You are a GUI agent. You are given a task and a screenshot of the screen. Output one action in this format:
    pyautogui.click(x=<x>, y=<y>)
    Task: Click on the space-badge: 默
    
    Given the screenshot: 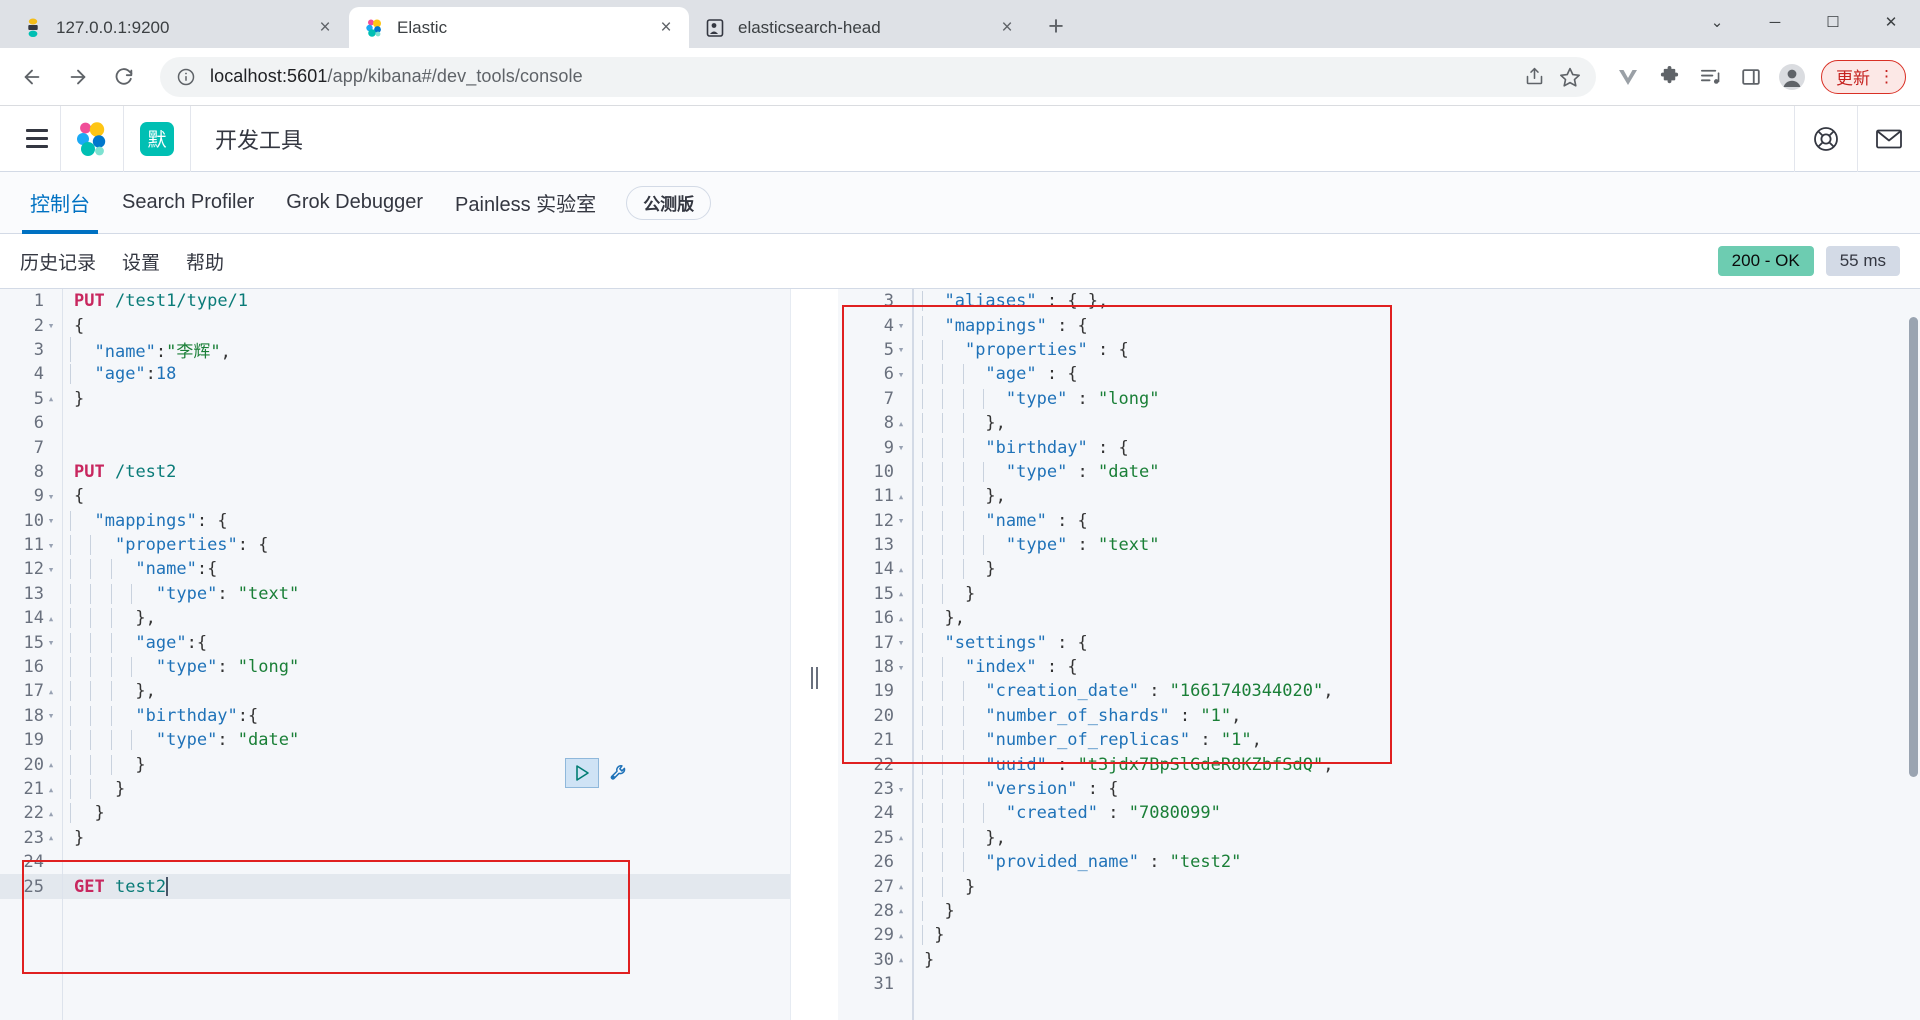 What is the action you would take?
    pyautogui.click(x=157, y=138)
    